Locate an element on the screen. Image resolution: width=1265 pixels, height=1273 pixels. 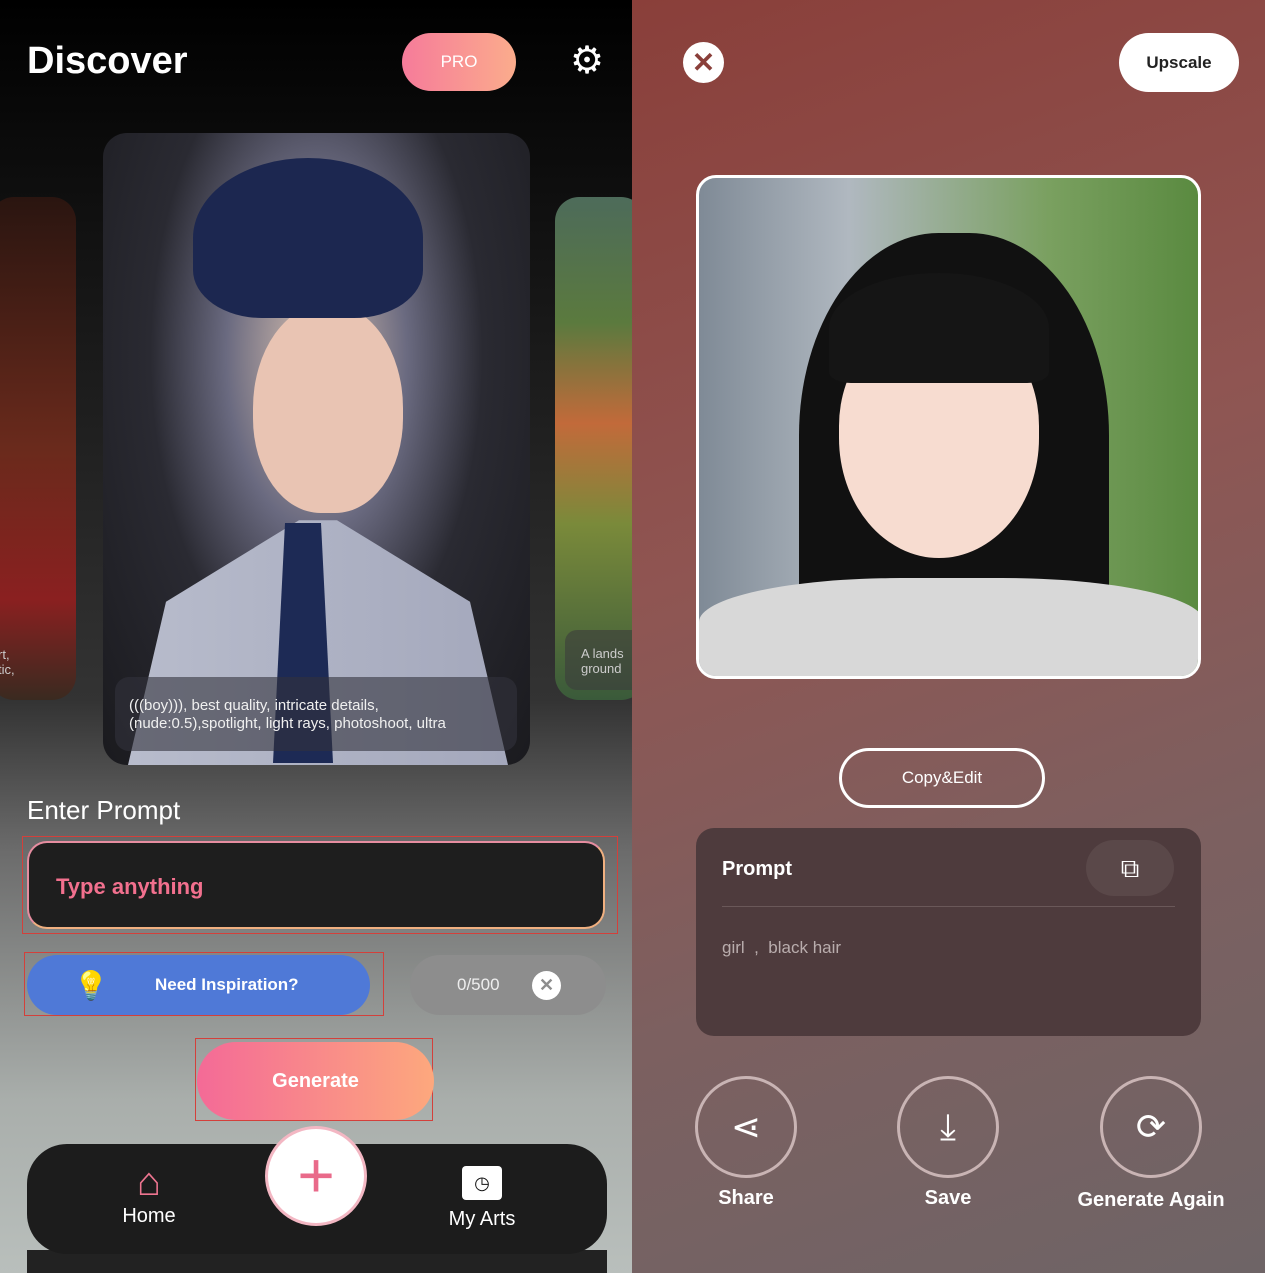
prompt-title: Prompt is located at coordinates (757, 869).